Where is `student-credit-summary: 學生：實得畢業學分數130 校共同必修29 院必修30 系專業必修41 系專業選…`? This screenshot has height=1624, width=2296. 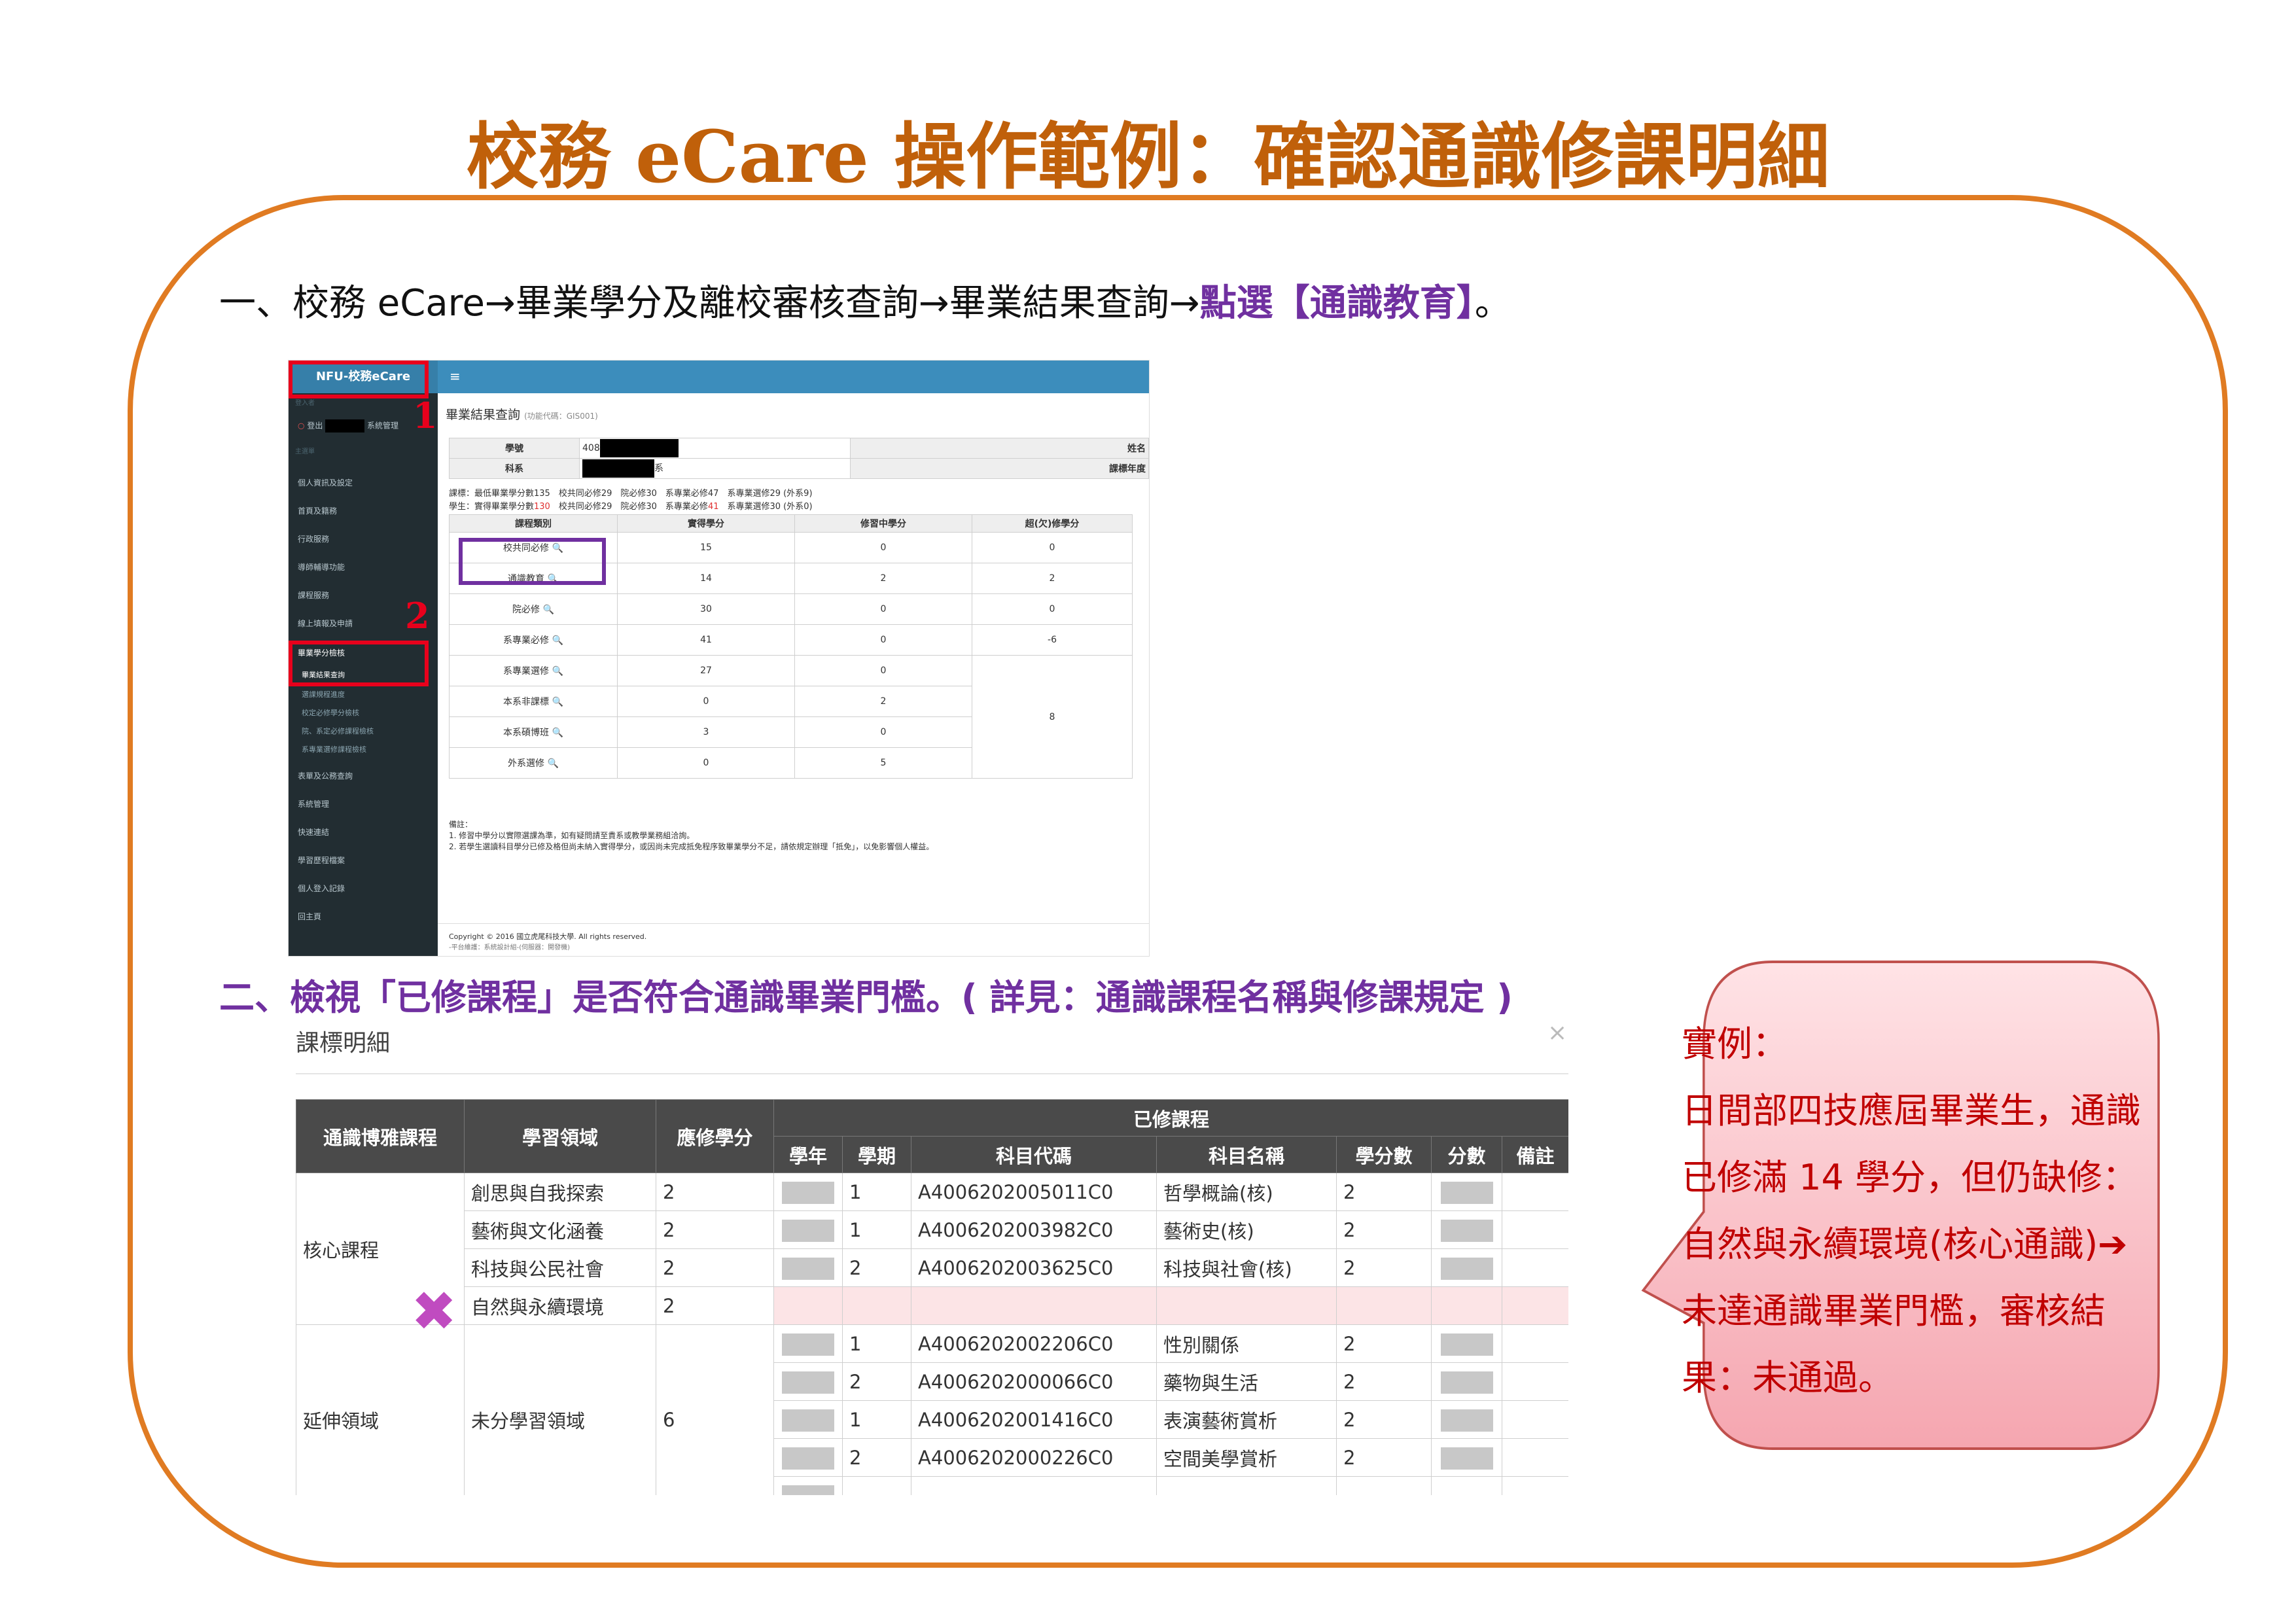 student-credit-summary: 學生：實得畢業學分數130 校共同必修29 院必修30 系專業必修41 系專業選… is located at coordinates (631, 507).